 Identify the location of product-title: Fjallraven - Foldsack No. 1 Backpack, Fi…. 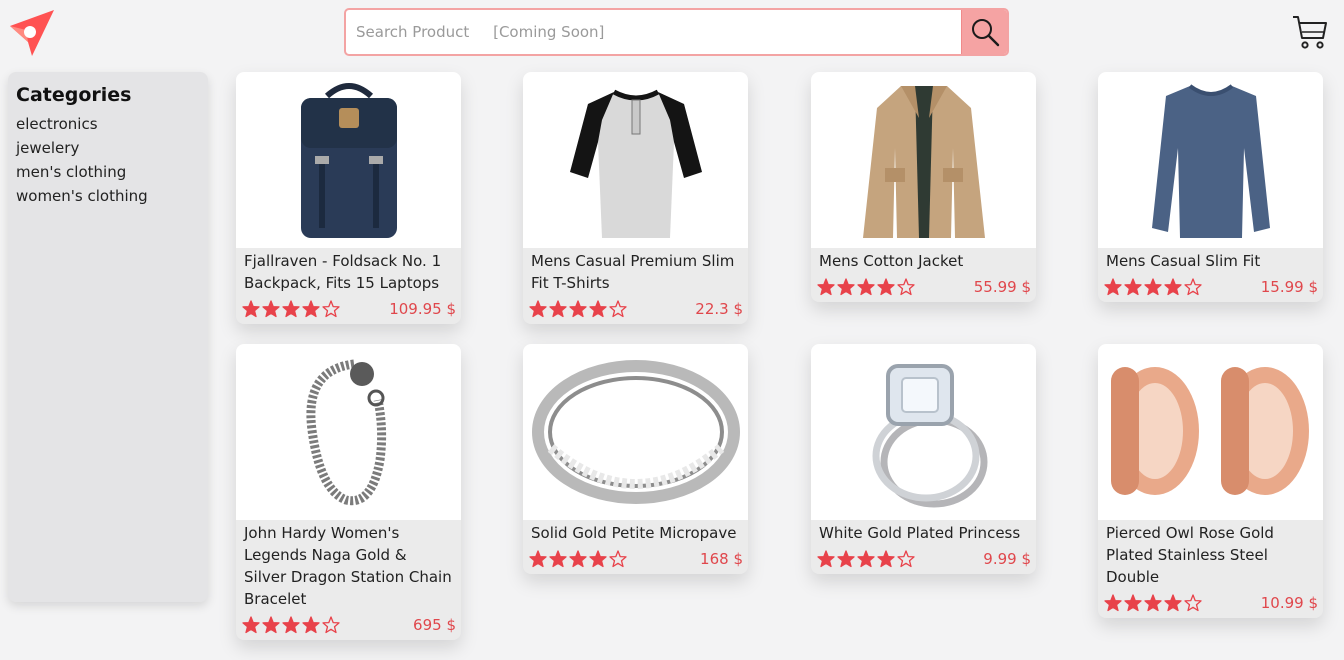
(343, 272).